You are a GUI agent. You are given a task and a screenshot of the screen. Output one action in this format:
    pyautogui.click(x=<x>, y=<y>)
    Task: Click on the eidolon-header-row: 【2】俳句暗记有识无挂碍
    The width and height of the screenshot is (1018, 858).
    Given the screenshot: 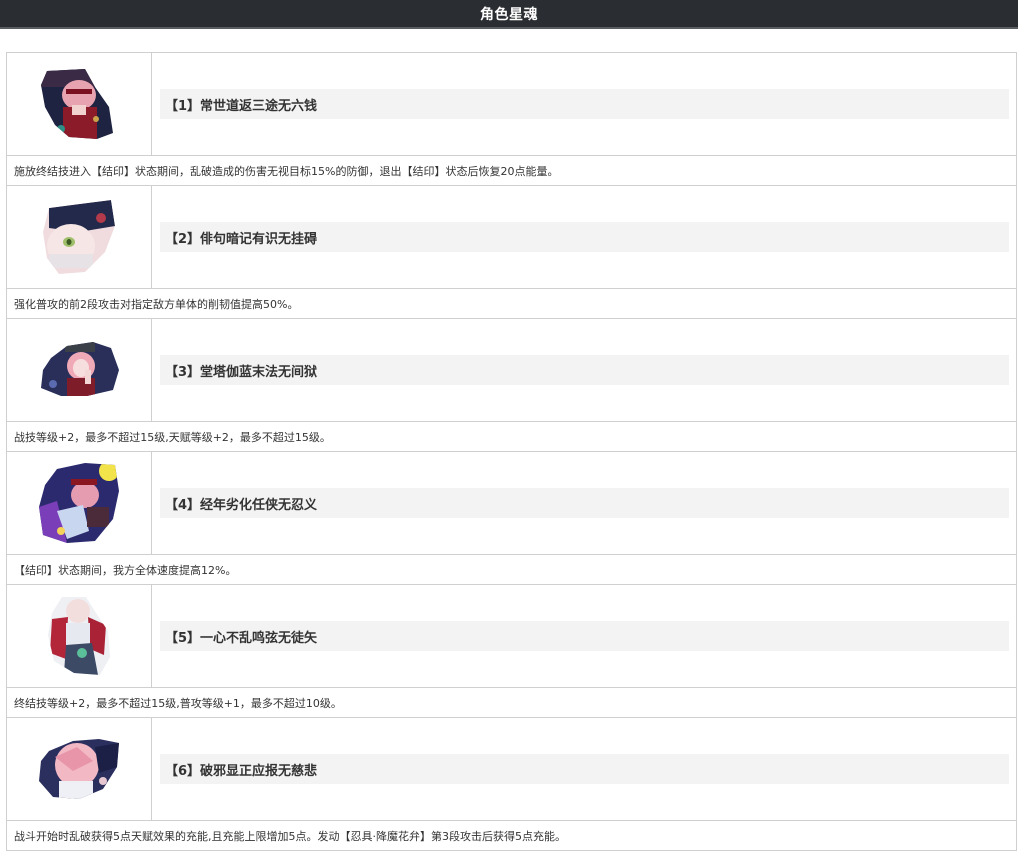 What is the action you would take?
    pyautogui.click(x=511, y=237)
    